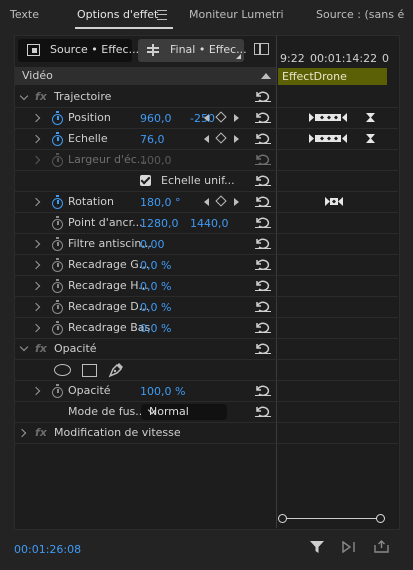 The height and width of the screenshot is (570, 413). What do you see at coordinates (47, 549) in the screenshot?
I see `current-timecode: 00:01:26:08` at bounding box center [47, 549].